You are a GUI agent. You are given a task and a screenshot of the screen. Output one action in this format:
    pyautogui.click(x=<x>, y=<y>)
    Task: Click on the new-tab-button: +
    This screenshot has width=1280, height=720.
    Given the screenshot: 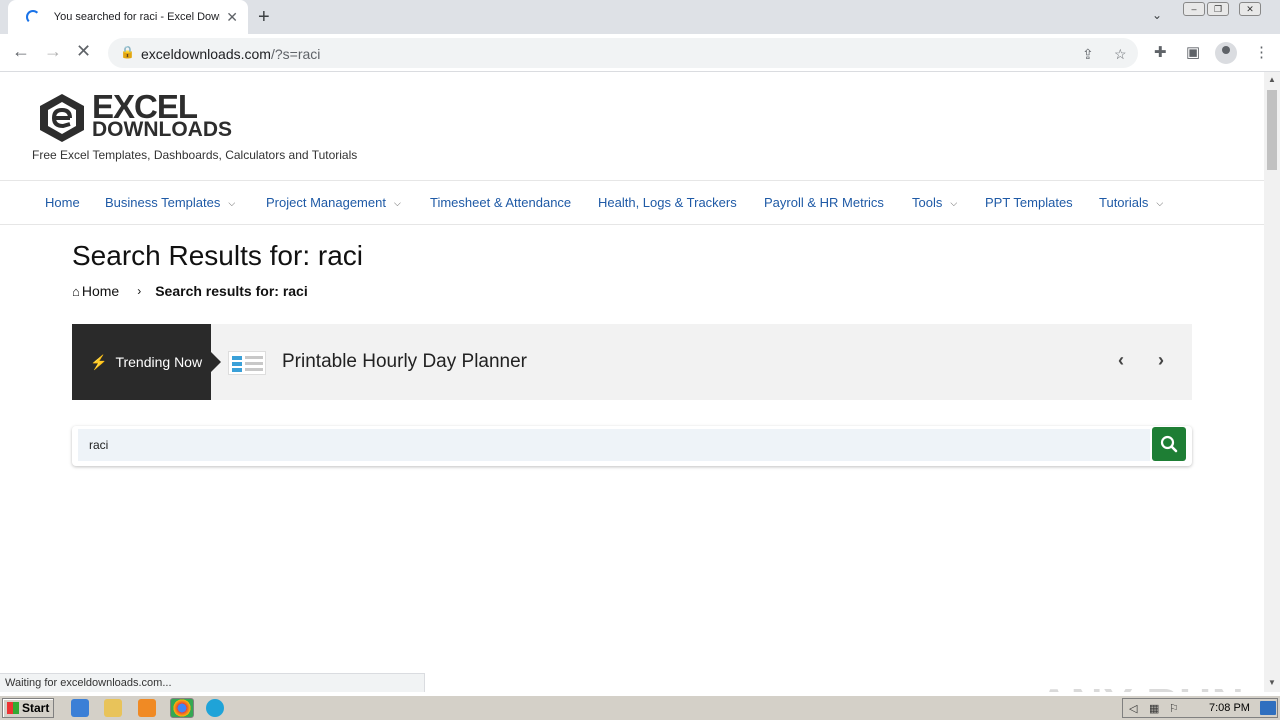 What is the action you would take?
    pyautogui.click(x=264, y=17)
    